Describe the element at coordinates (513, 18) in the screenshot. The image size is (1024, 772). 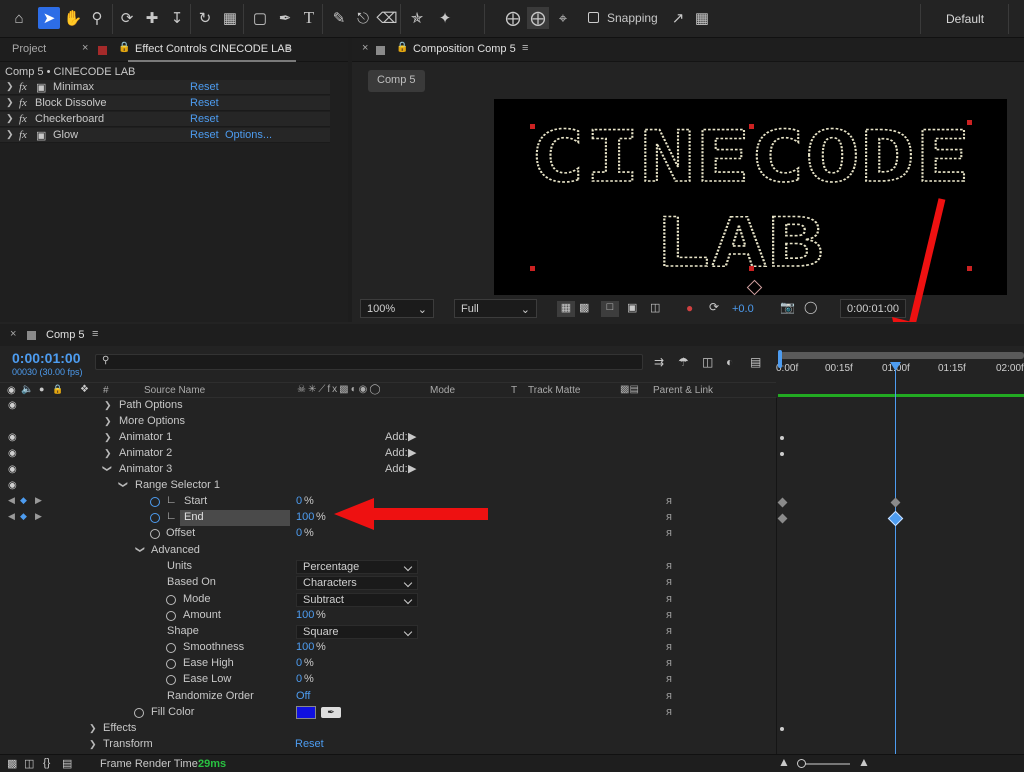
I see `local-axis-icon: ⨁` at that location.